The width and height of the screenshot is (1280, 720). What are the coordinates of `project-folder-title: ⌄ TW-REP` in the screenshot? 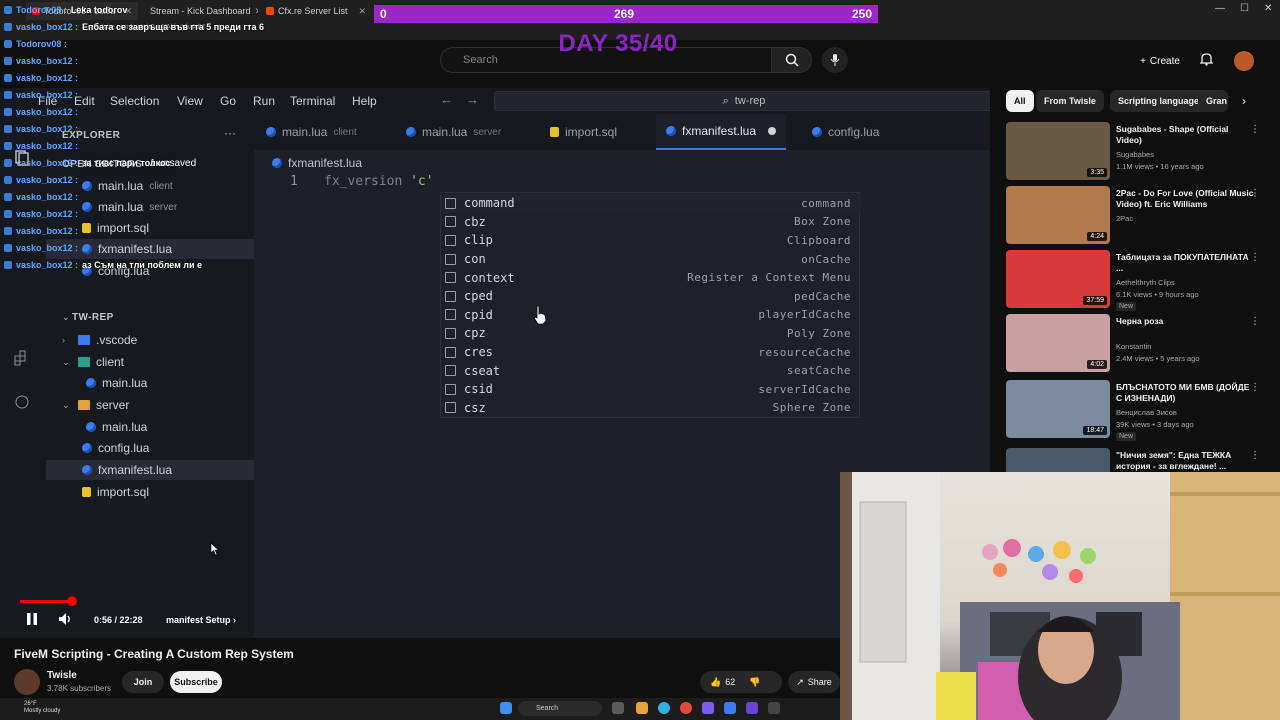 It's located at (88, 317).